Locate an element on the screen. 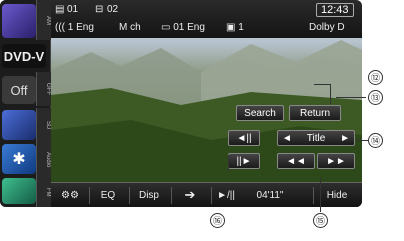 This screenshot has height=241, width=404. title-next-arrow: ► is located at coordinates (345, 138).